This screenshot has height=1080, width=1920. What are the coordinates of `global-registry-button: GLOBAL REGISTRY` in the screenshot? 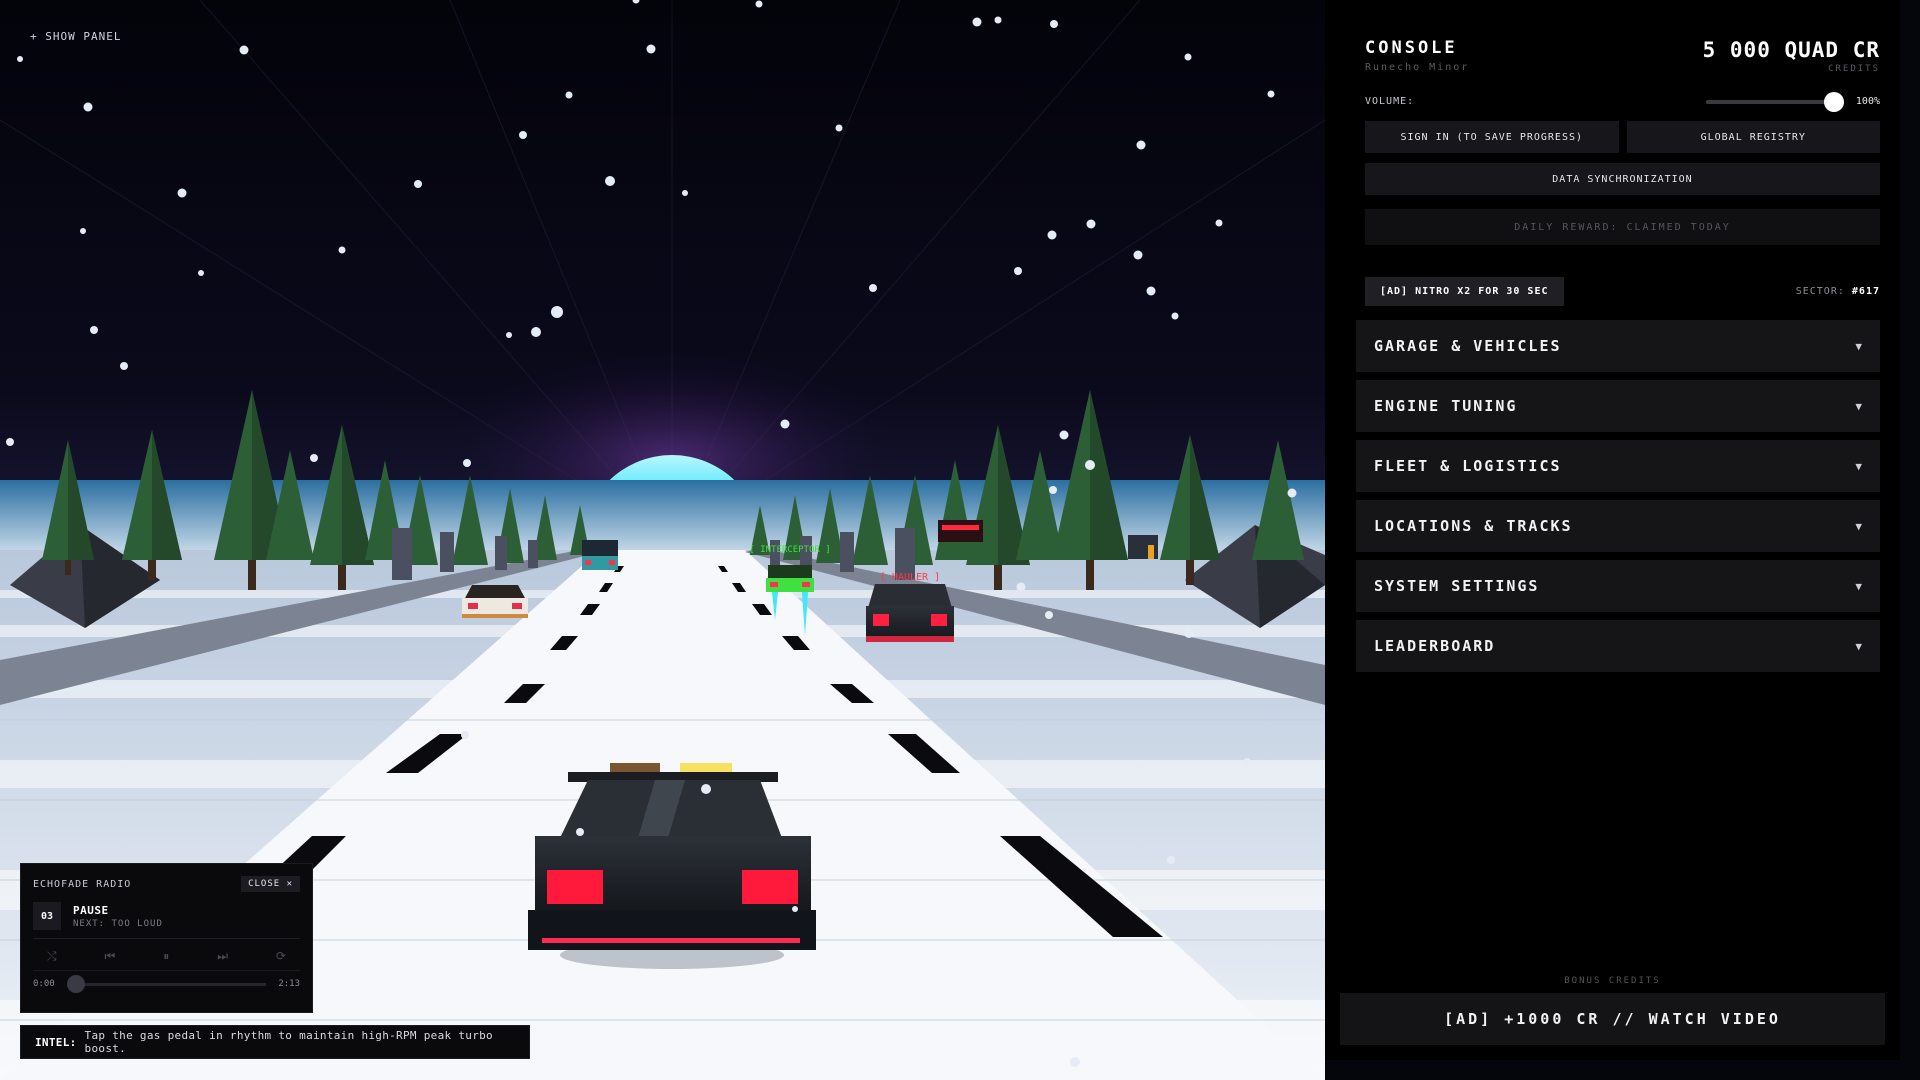 It's located at (1753, 137).